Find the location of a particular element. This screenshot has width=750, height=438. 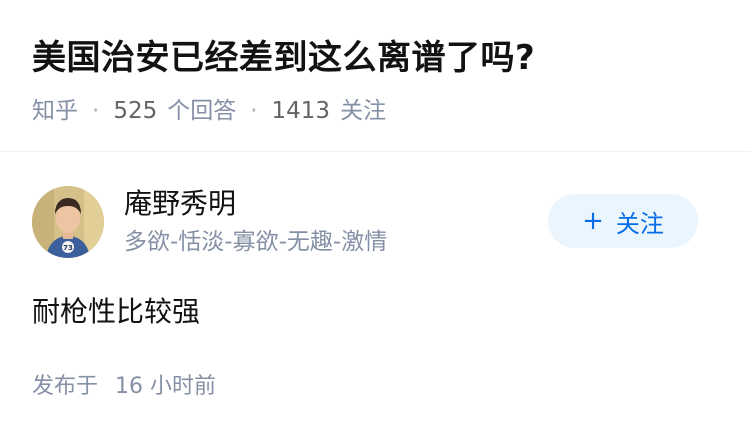

question-meta: 知乎 · 525 个回答 · 1413 关注 is located at coordinates (377, 111).